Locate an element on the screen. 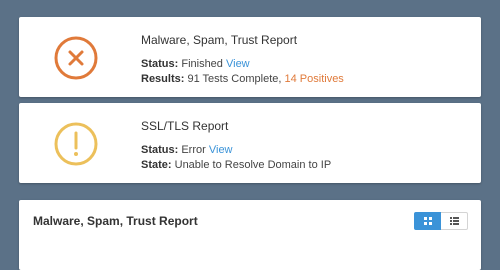 The height and width of the screenshot is (270, 500). card-title: SSL/TLS Report is located at coordinates (185, 126).